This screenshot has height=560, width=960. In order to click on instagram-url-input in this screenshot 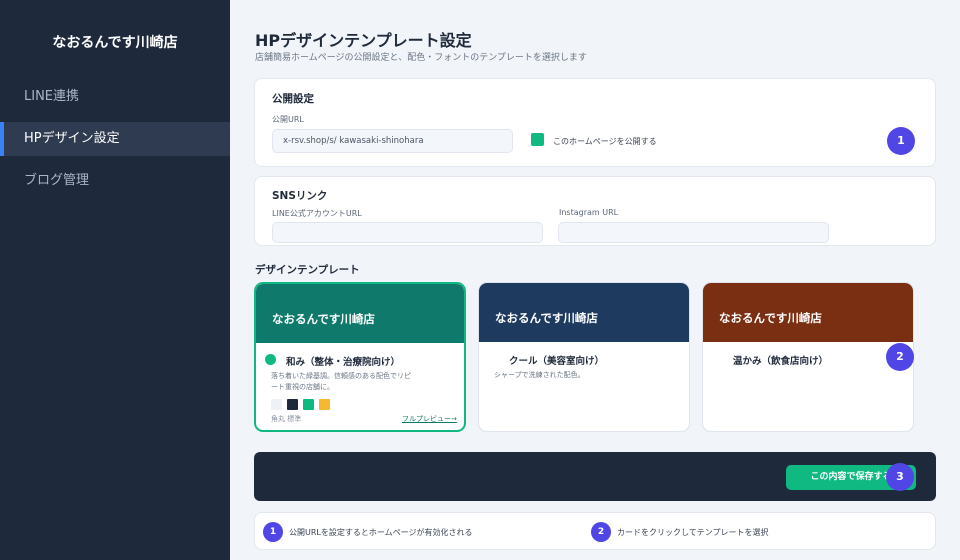, I will do `click(693, 232)`.